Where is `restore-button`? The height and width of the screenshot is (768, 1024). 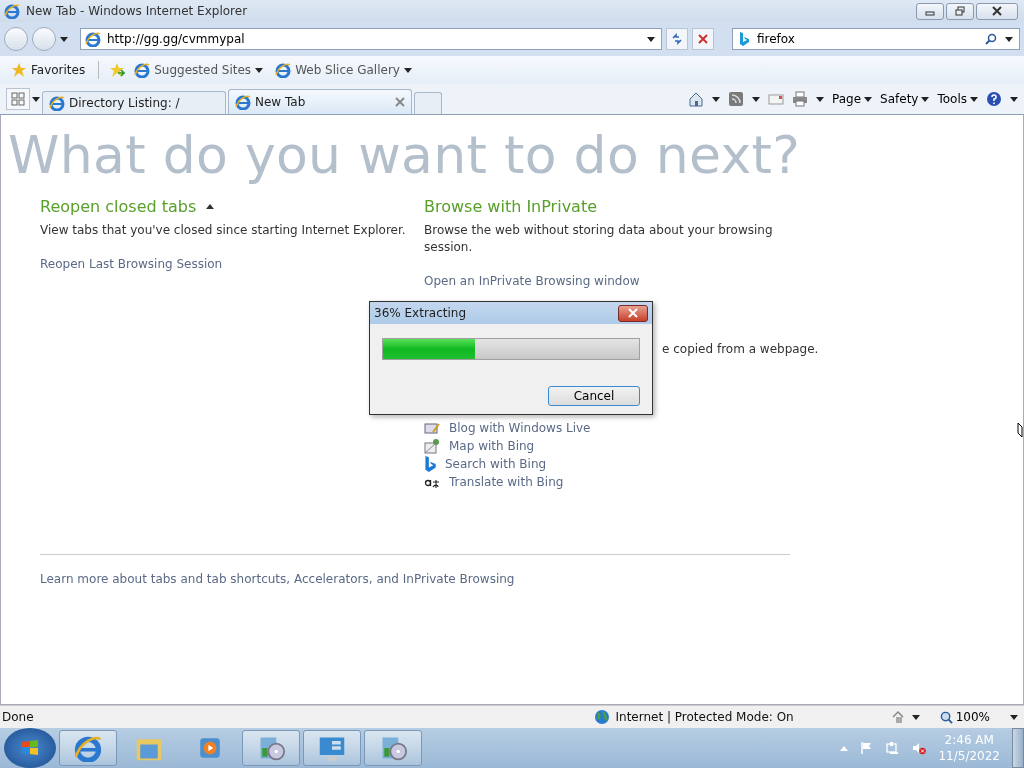
restore-button is located at coordinates (960, 11).